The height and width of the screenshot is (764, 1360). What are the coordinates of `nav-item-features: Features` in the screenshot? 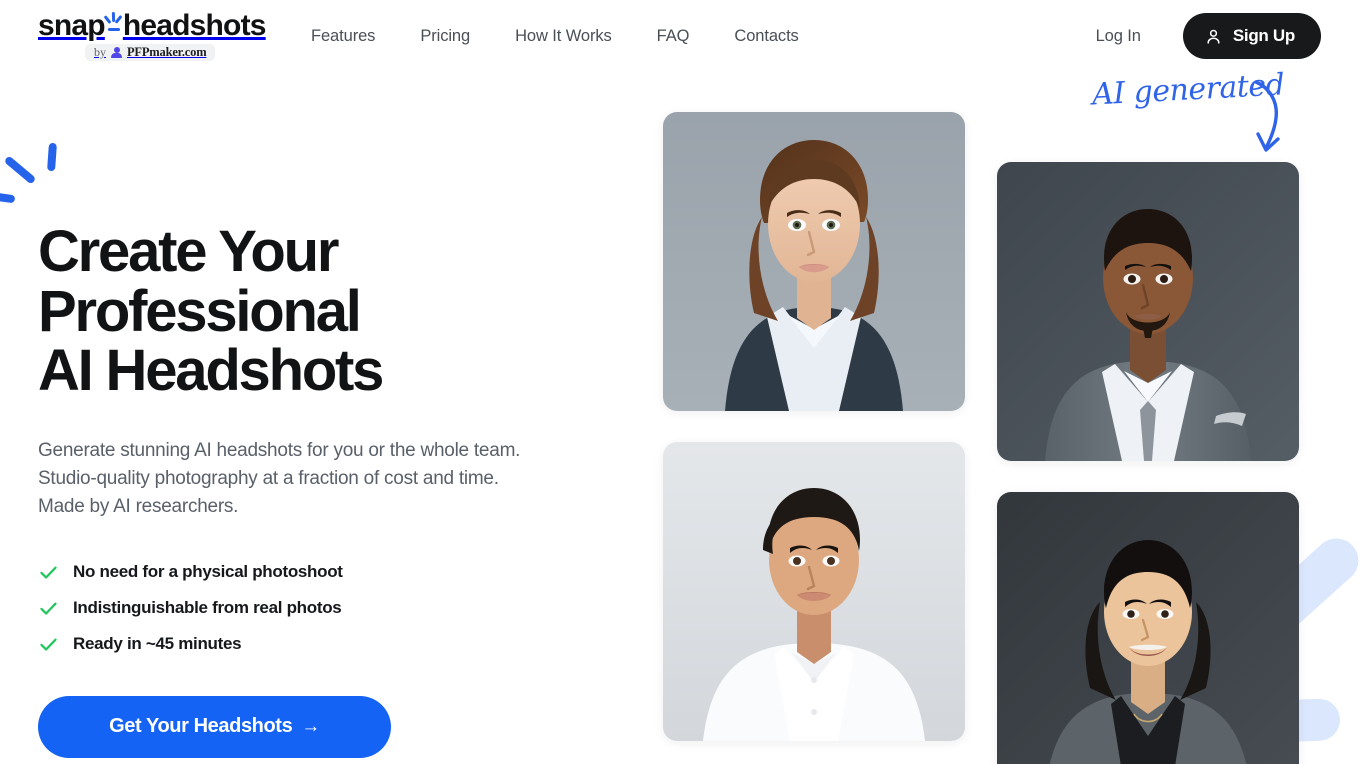 It's located at (343, 36).